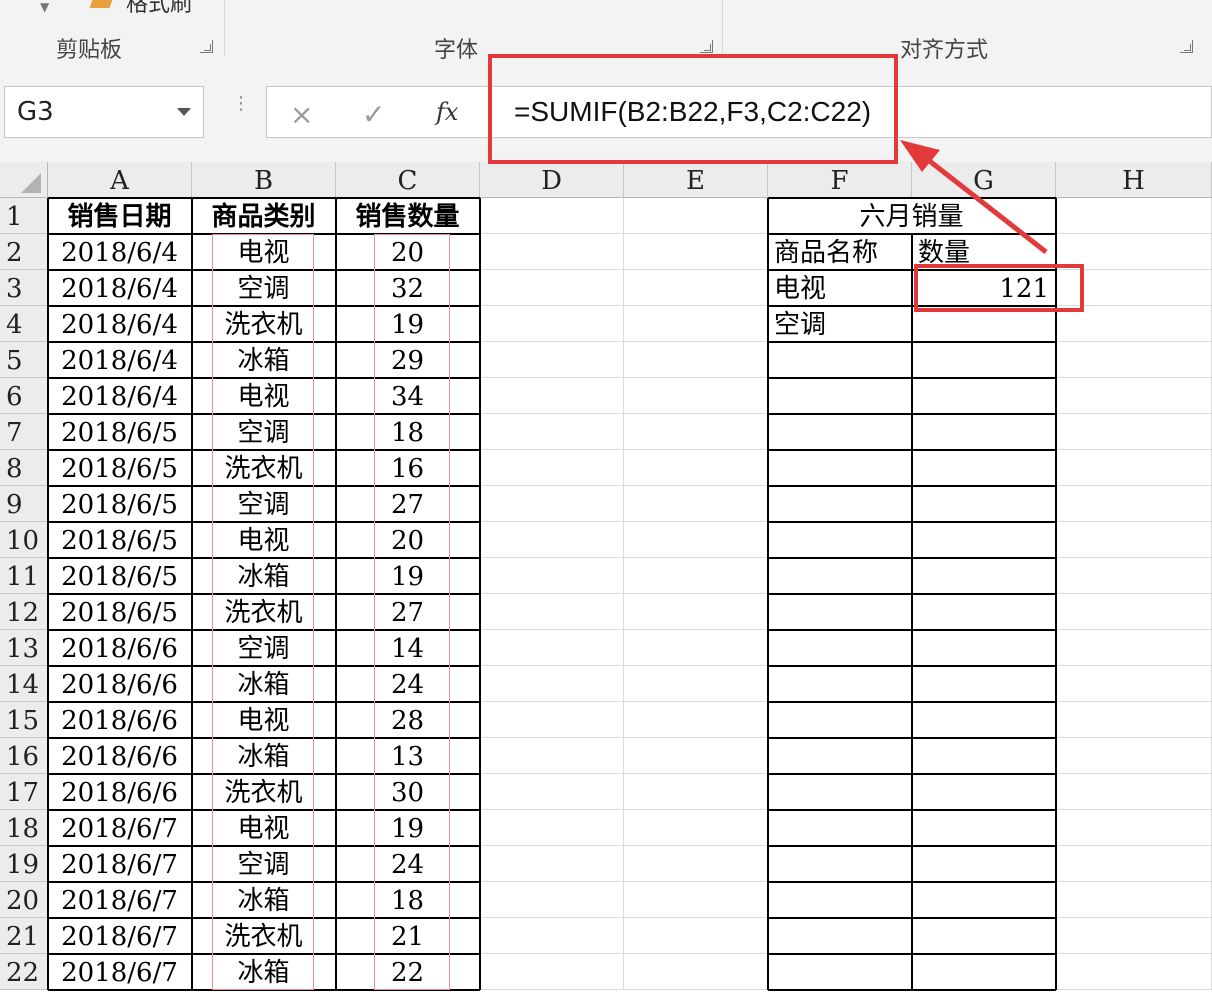  What do you see at coordinates (24, 828) in the screenshot?
I see `row-header-18: 18` at bounding box center [24, 828].